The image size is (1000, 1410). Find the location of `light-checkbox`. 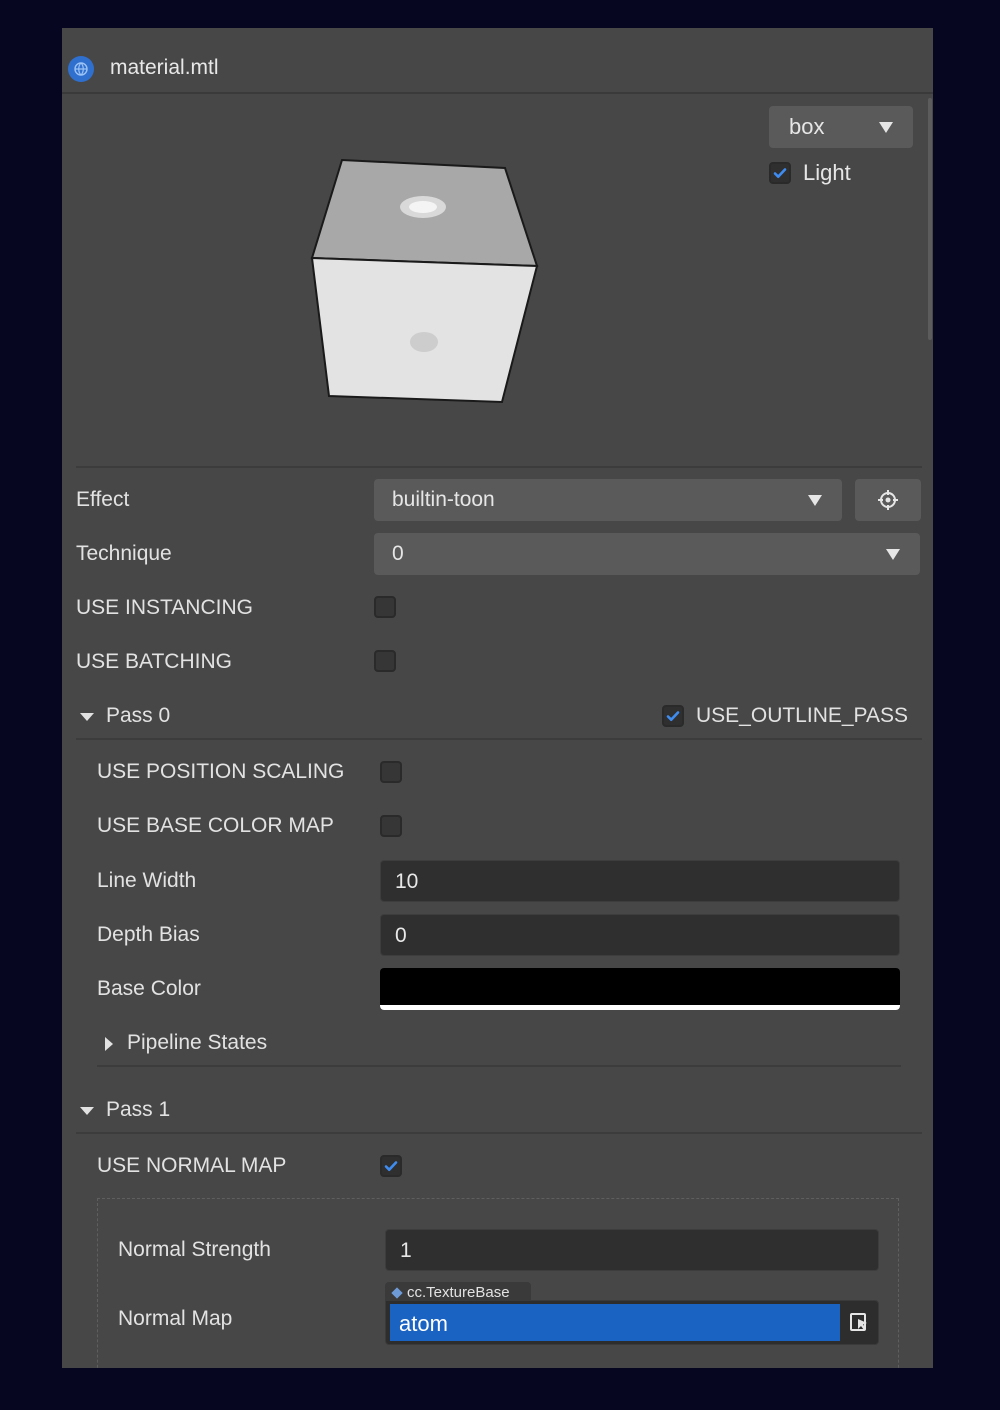

light-checkbox is located at coordinates (780, 173).